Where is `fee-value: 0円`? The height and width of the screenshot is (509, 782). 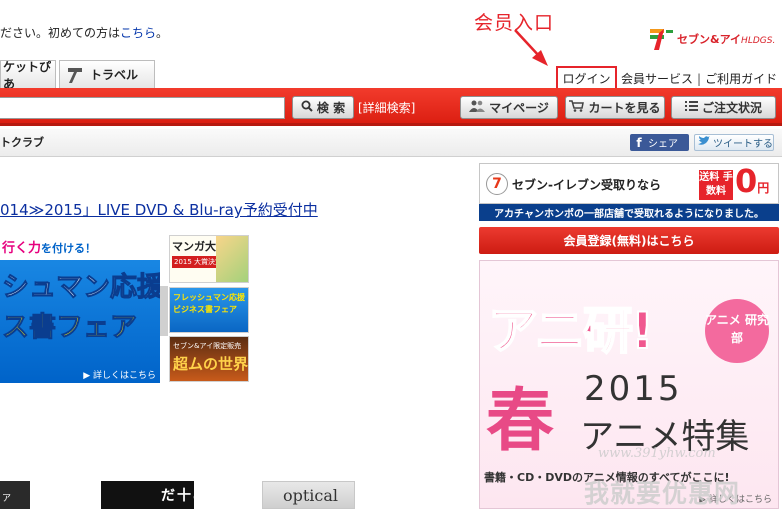 fee-value: 0円 is located at coordinates (752, 181).